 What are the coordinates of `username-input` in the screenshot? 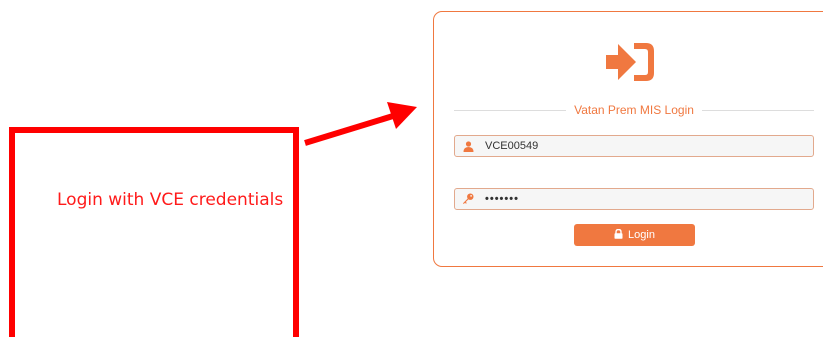 It's located at (647, 146).